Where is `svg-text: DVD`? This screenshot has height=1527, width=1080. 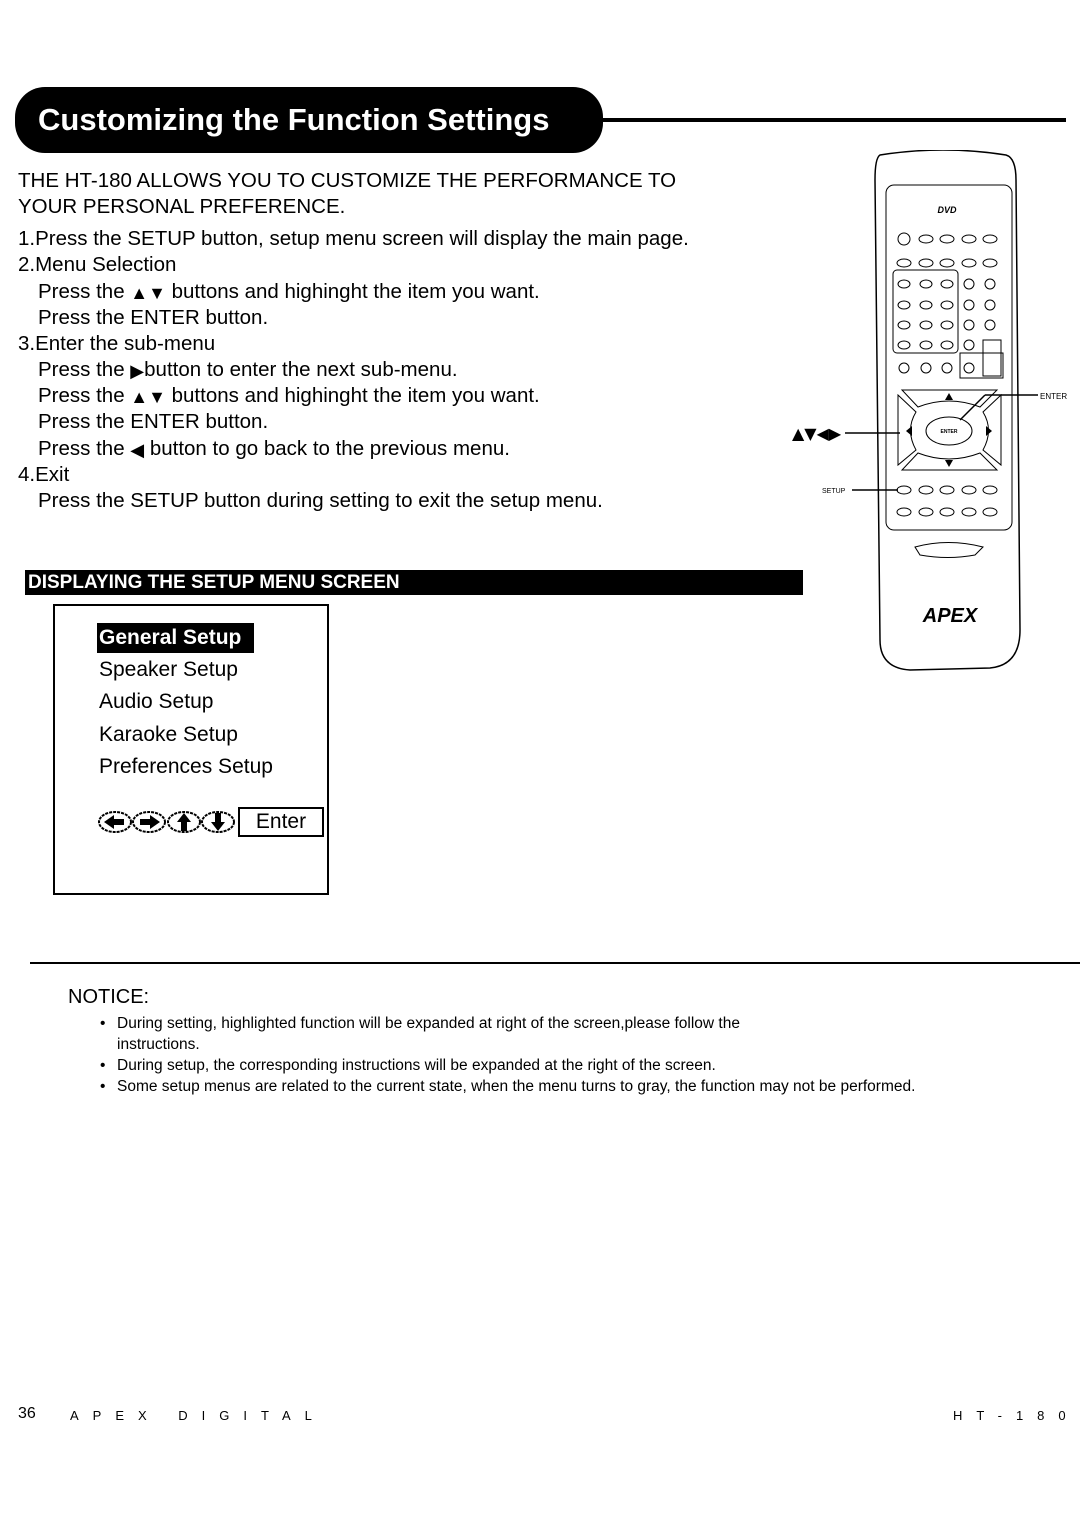 svg-text: DVD is located at coordinates (947, 210).